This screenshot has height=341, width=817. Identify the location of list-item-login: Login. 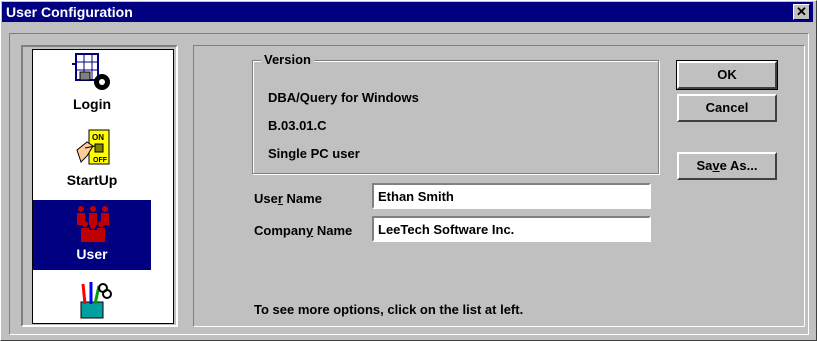
(92, 85).